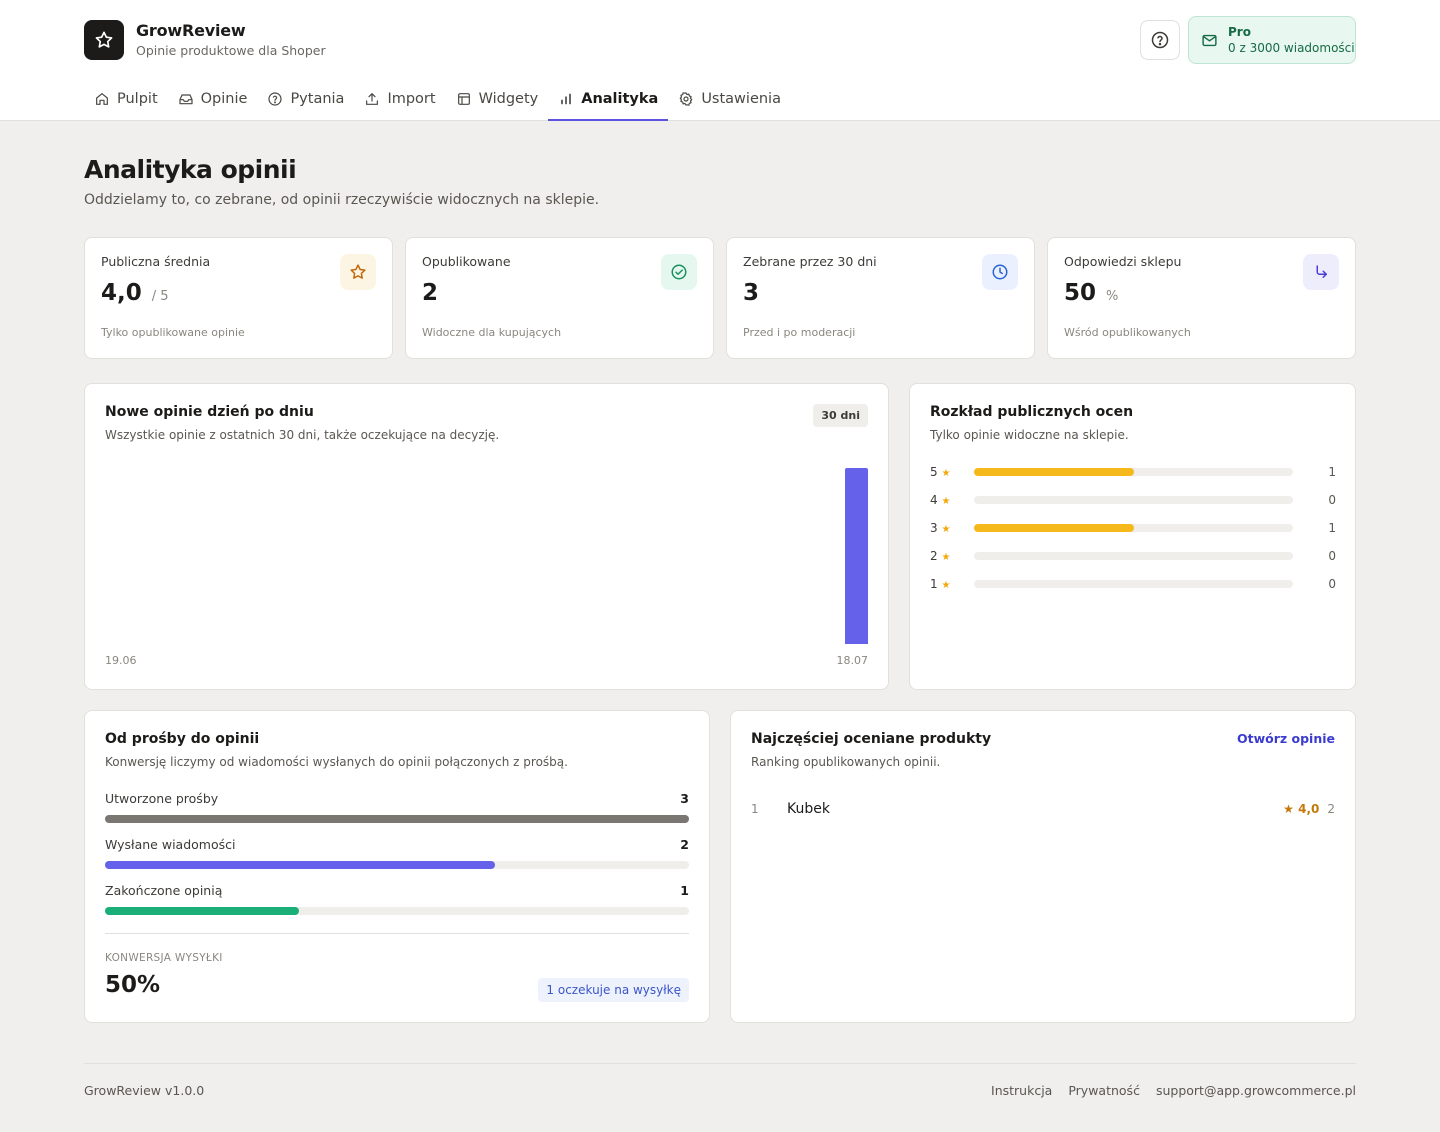 Image resolution: width=1440 pixels, height=1132 pixels. I want to click on funnel-step-value: 3, so click(684, 798).